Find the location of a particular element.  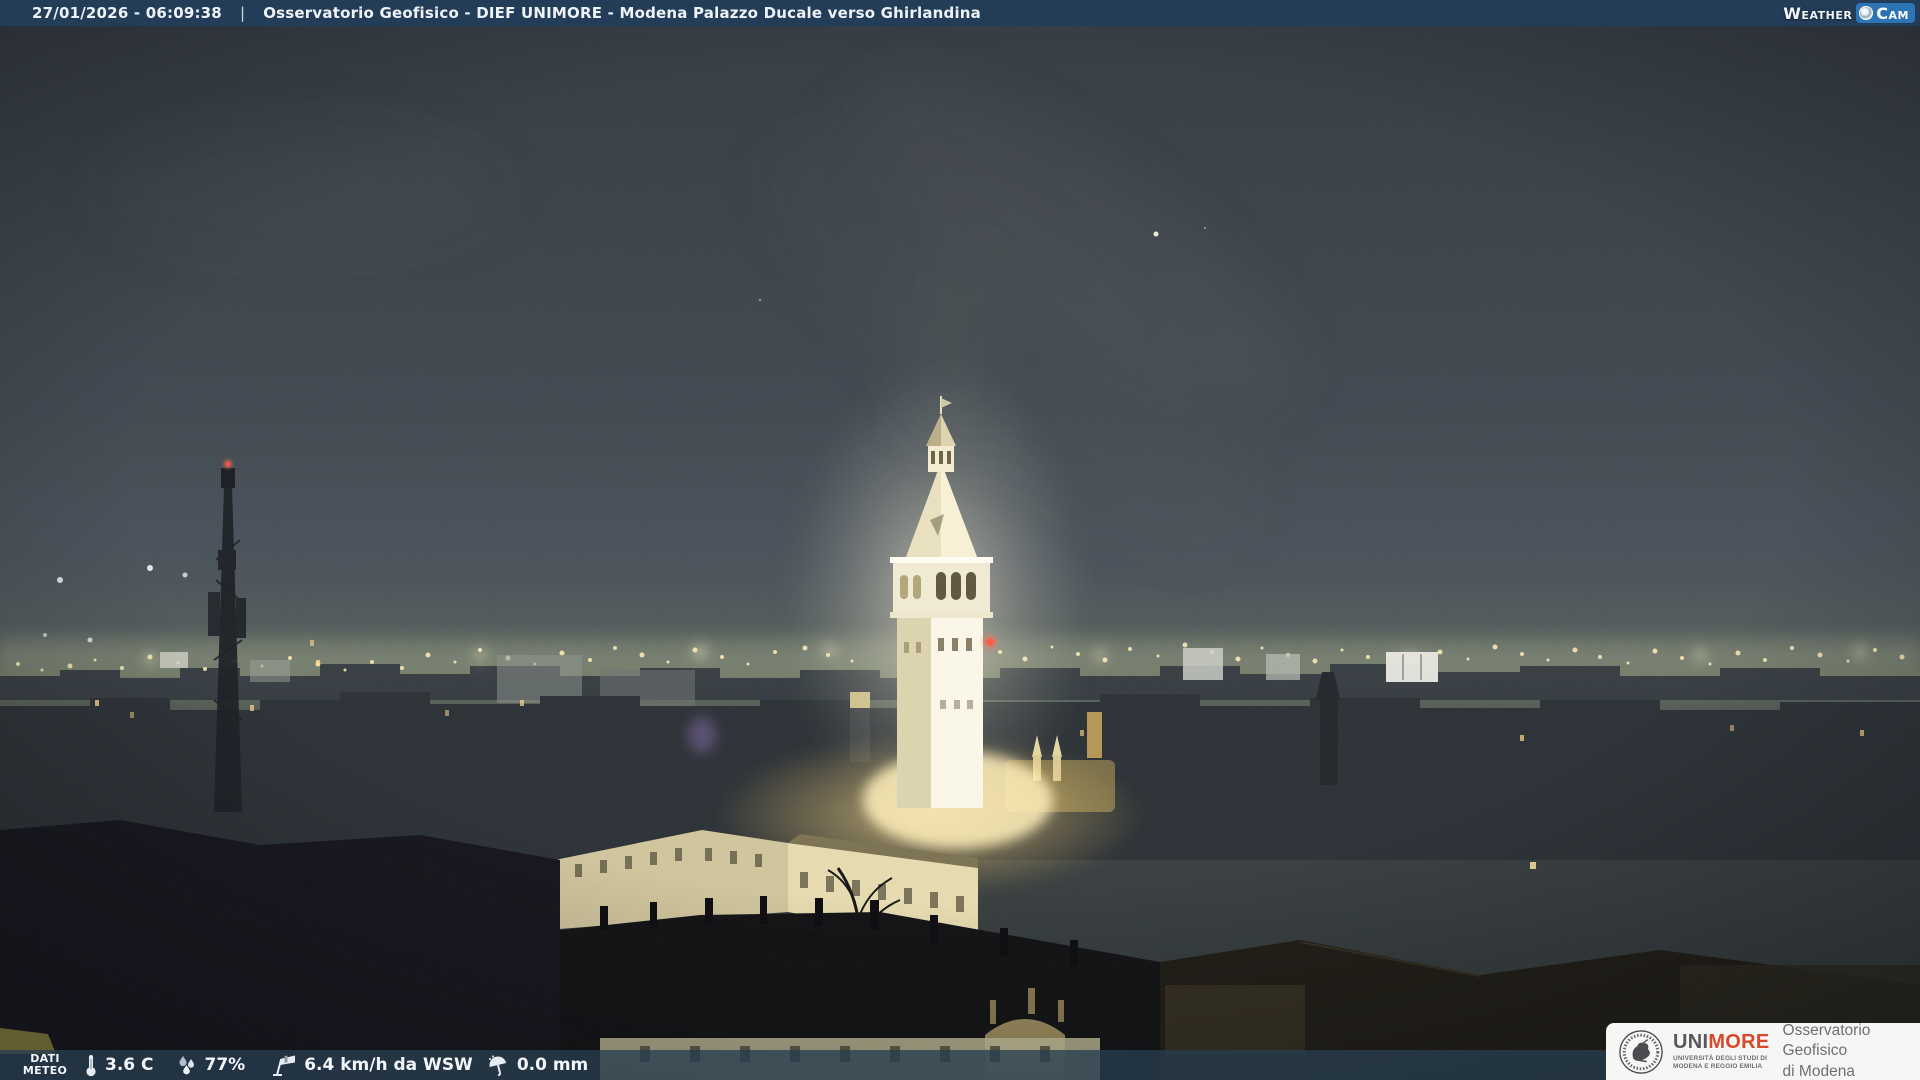

wind-value: 6.4 km/h da WSW is located at coordinates (388, 1065).